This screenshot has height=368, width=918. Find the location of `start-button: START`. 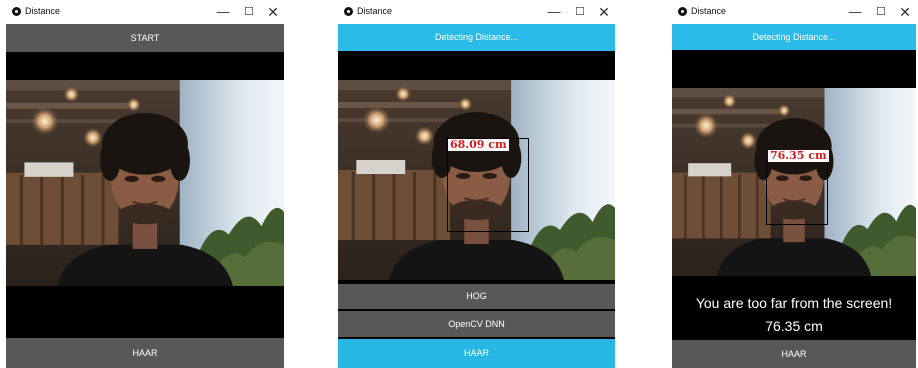

start-button: START is located at coordinates (145, 38).